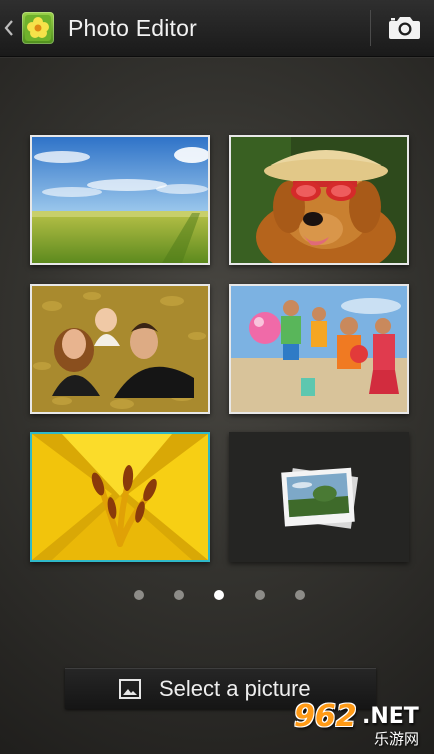  What do you see at coordinates (235, 688) in the screenshot?
I see `select-picture-label: Select a picture` at bounding box center [235, 688].